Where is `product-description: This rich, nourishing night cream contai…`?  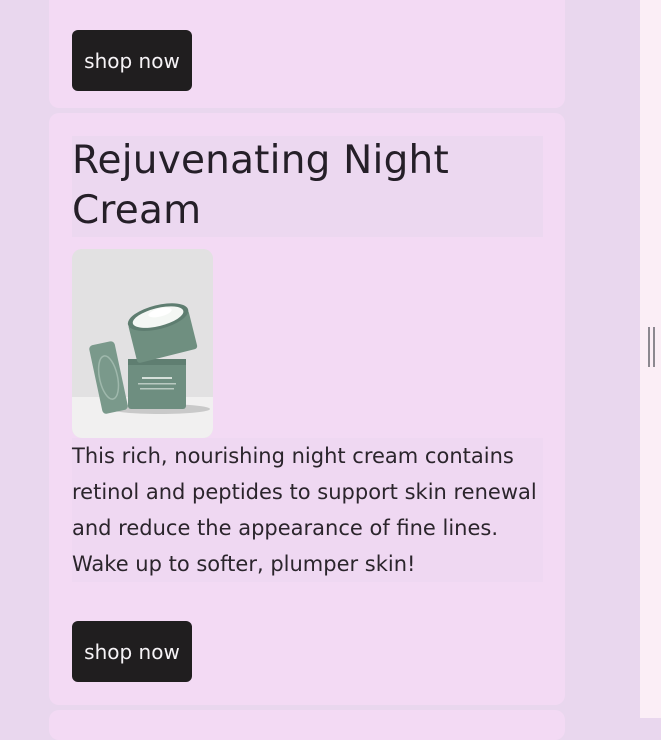
product-description: This rich, nourishing night cream contai… is located at coordinates (307, 510).